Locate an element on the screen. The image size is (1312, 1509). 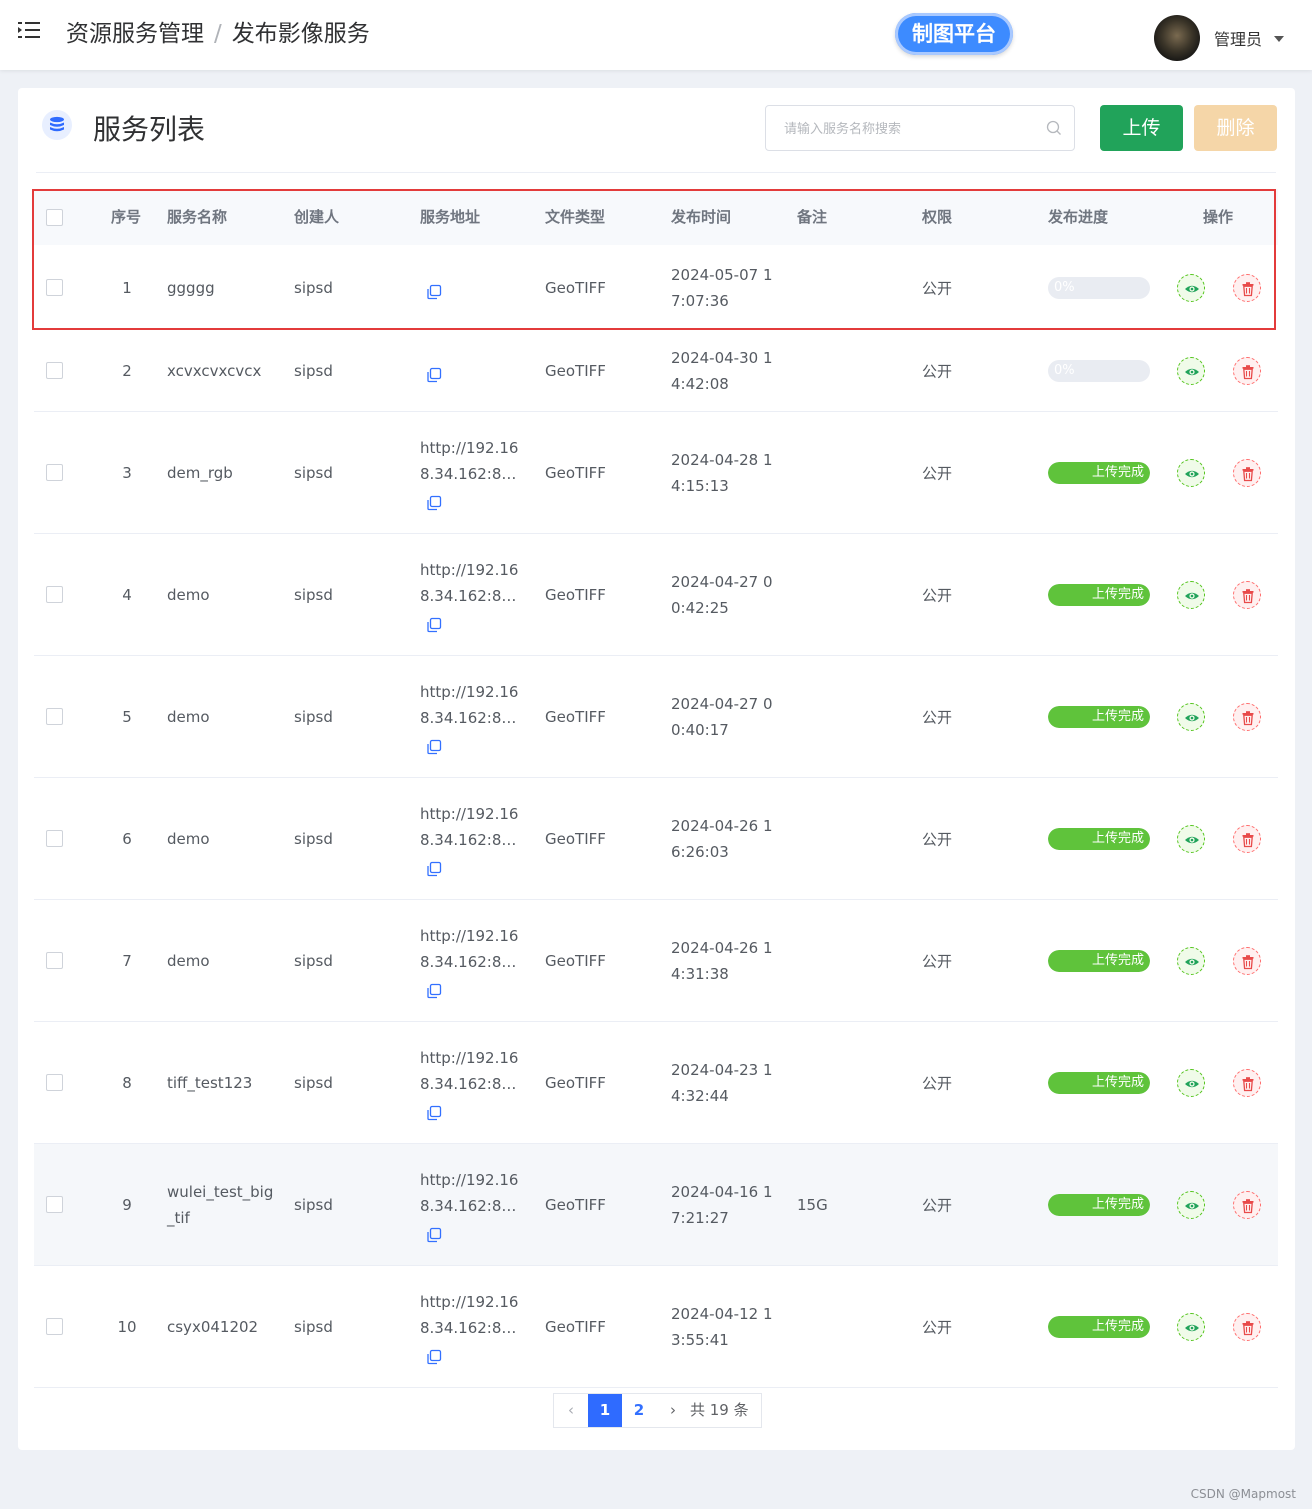
total-count: 共 19 条 is located at coordinates (719, 1410).